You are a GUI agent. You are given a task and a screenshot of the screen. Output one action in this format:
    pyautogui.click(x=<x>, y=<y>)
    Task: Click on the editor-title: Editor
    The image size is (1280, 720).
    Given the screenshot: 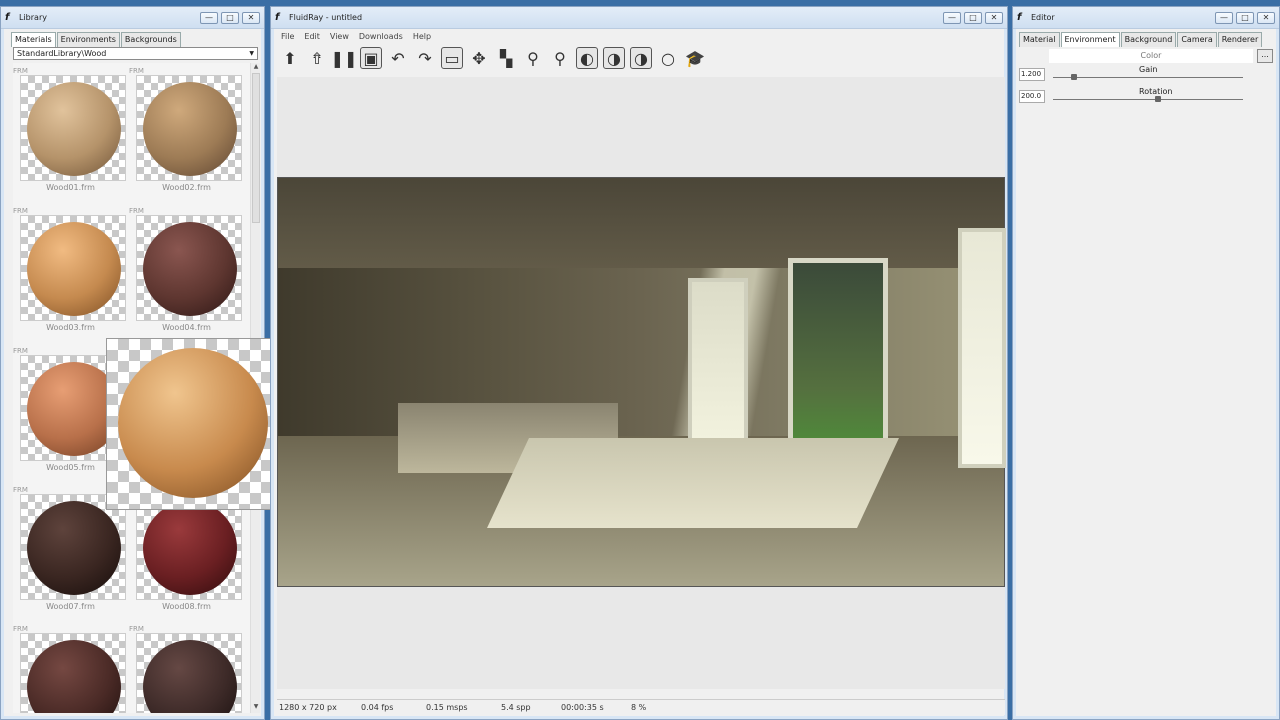 What is the action you would take?
    pyautogui.click(x=1043, y=17)
    